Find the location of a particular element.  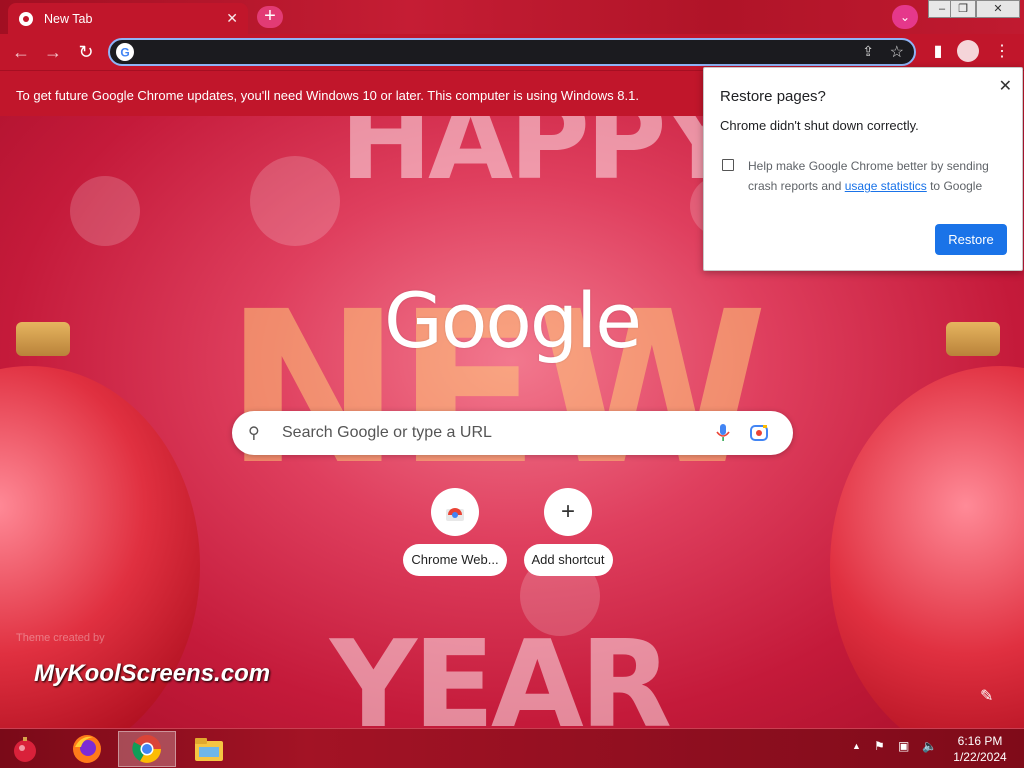

menu-kebab-icon: ⋮ is located at coordinates (1002, 52).